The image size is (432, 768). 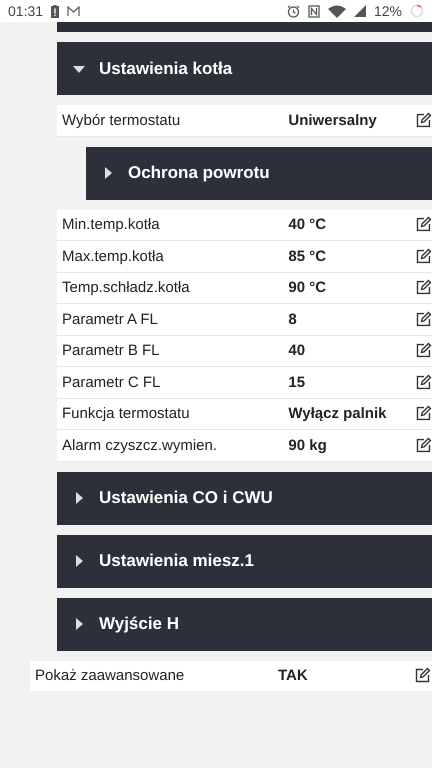 What do you see at coordinates (293, 319) in the screenshot?
I see `setting-value: 8` at bounding box center [293, 319].